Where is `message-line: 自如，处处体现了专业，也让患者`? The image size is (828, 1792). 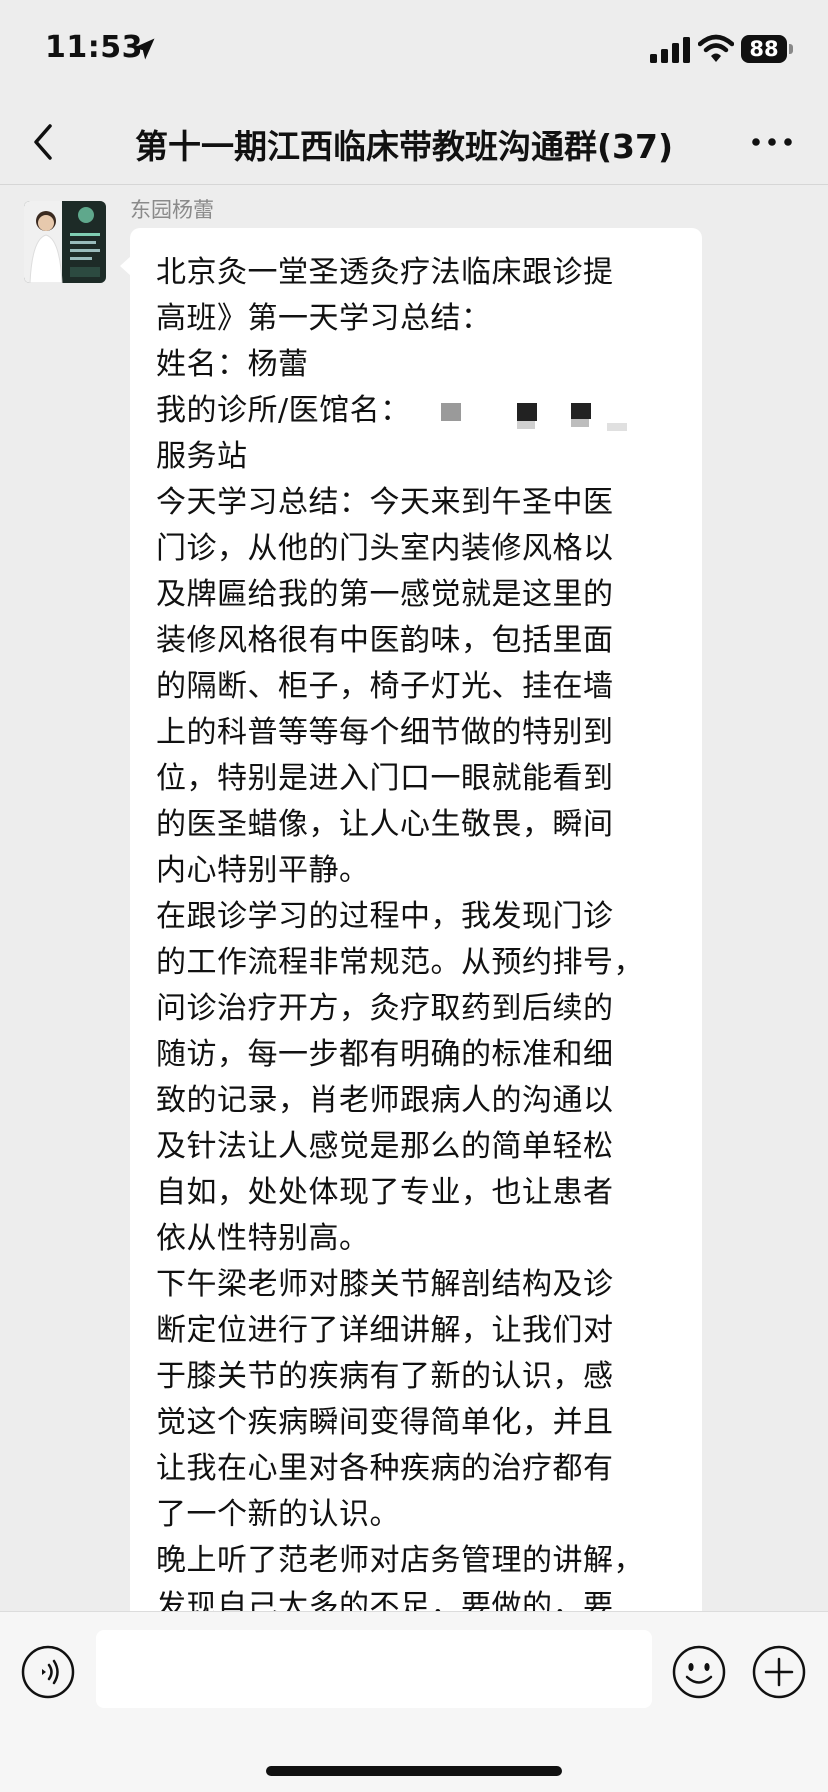
message-line: 自如，处处体现了专业，也让患者 is located at coordinates (385, 1192).